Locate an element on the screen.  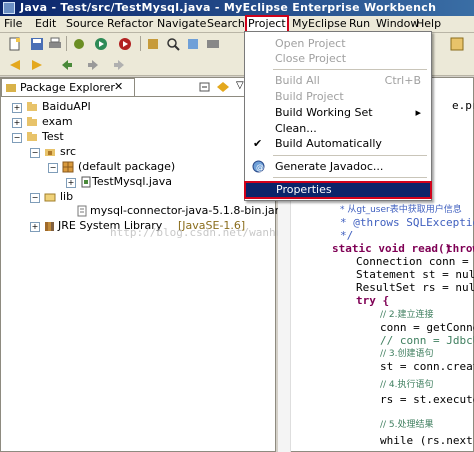
code-line: rs = st.executeQ is located at coordinates (427, 399).